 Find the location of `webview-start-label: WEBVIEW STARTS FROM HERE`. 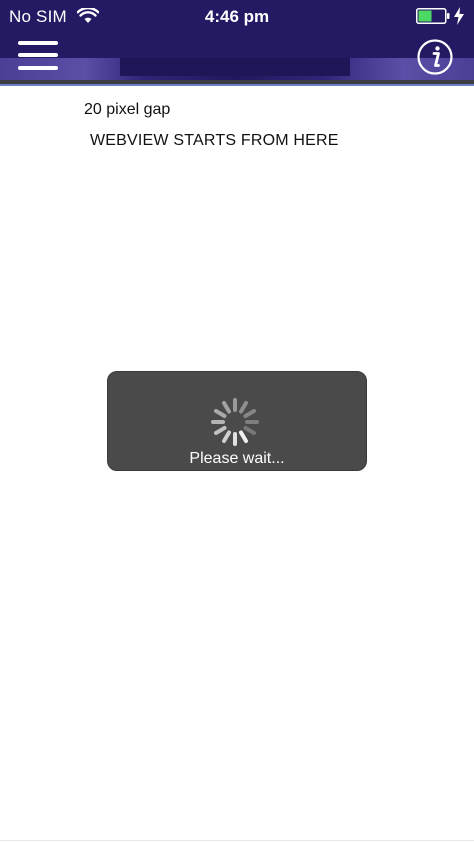

webview-start-label: WEBVIEW STARTS FROM HERE is located at coordinates (214, 140).